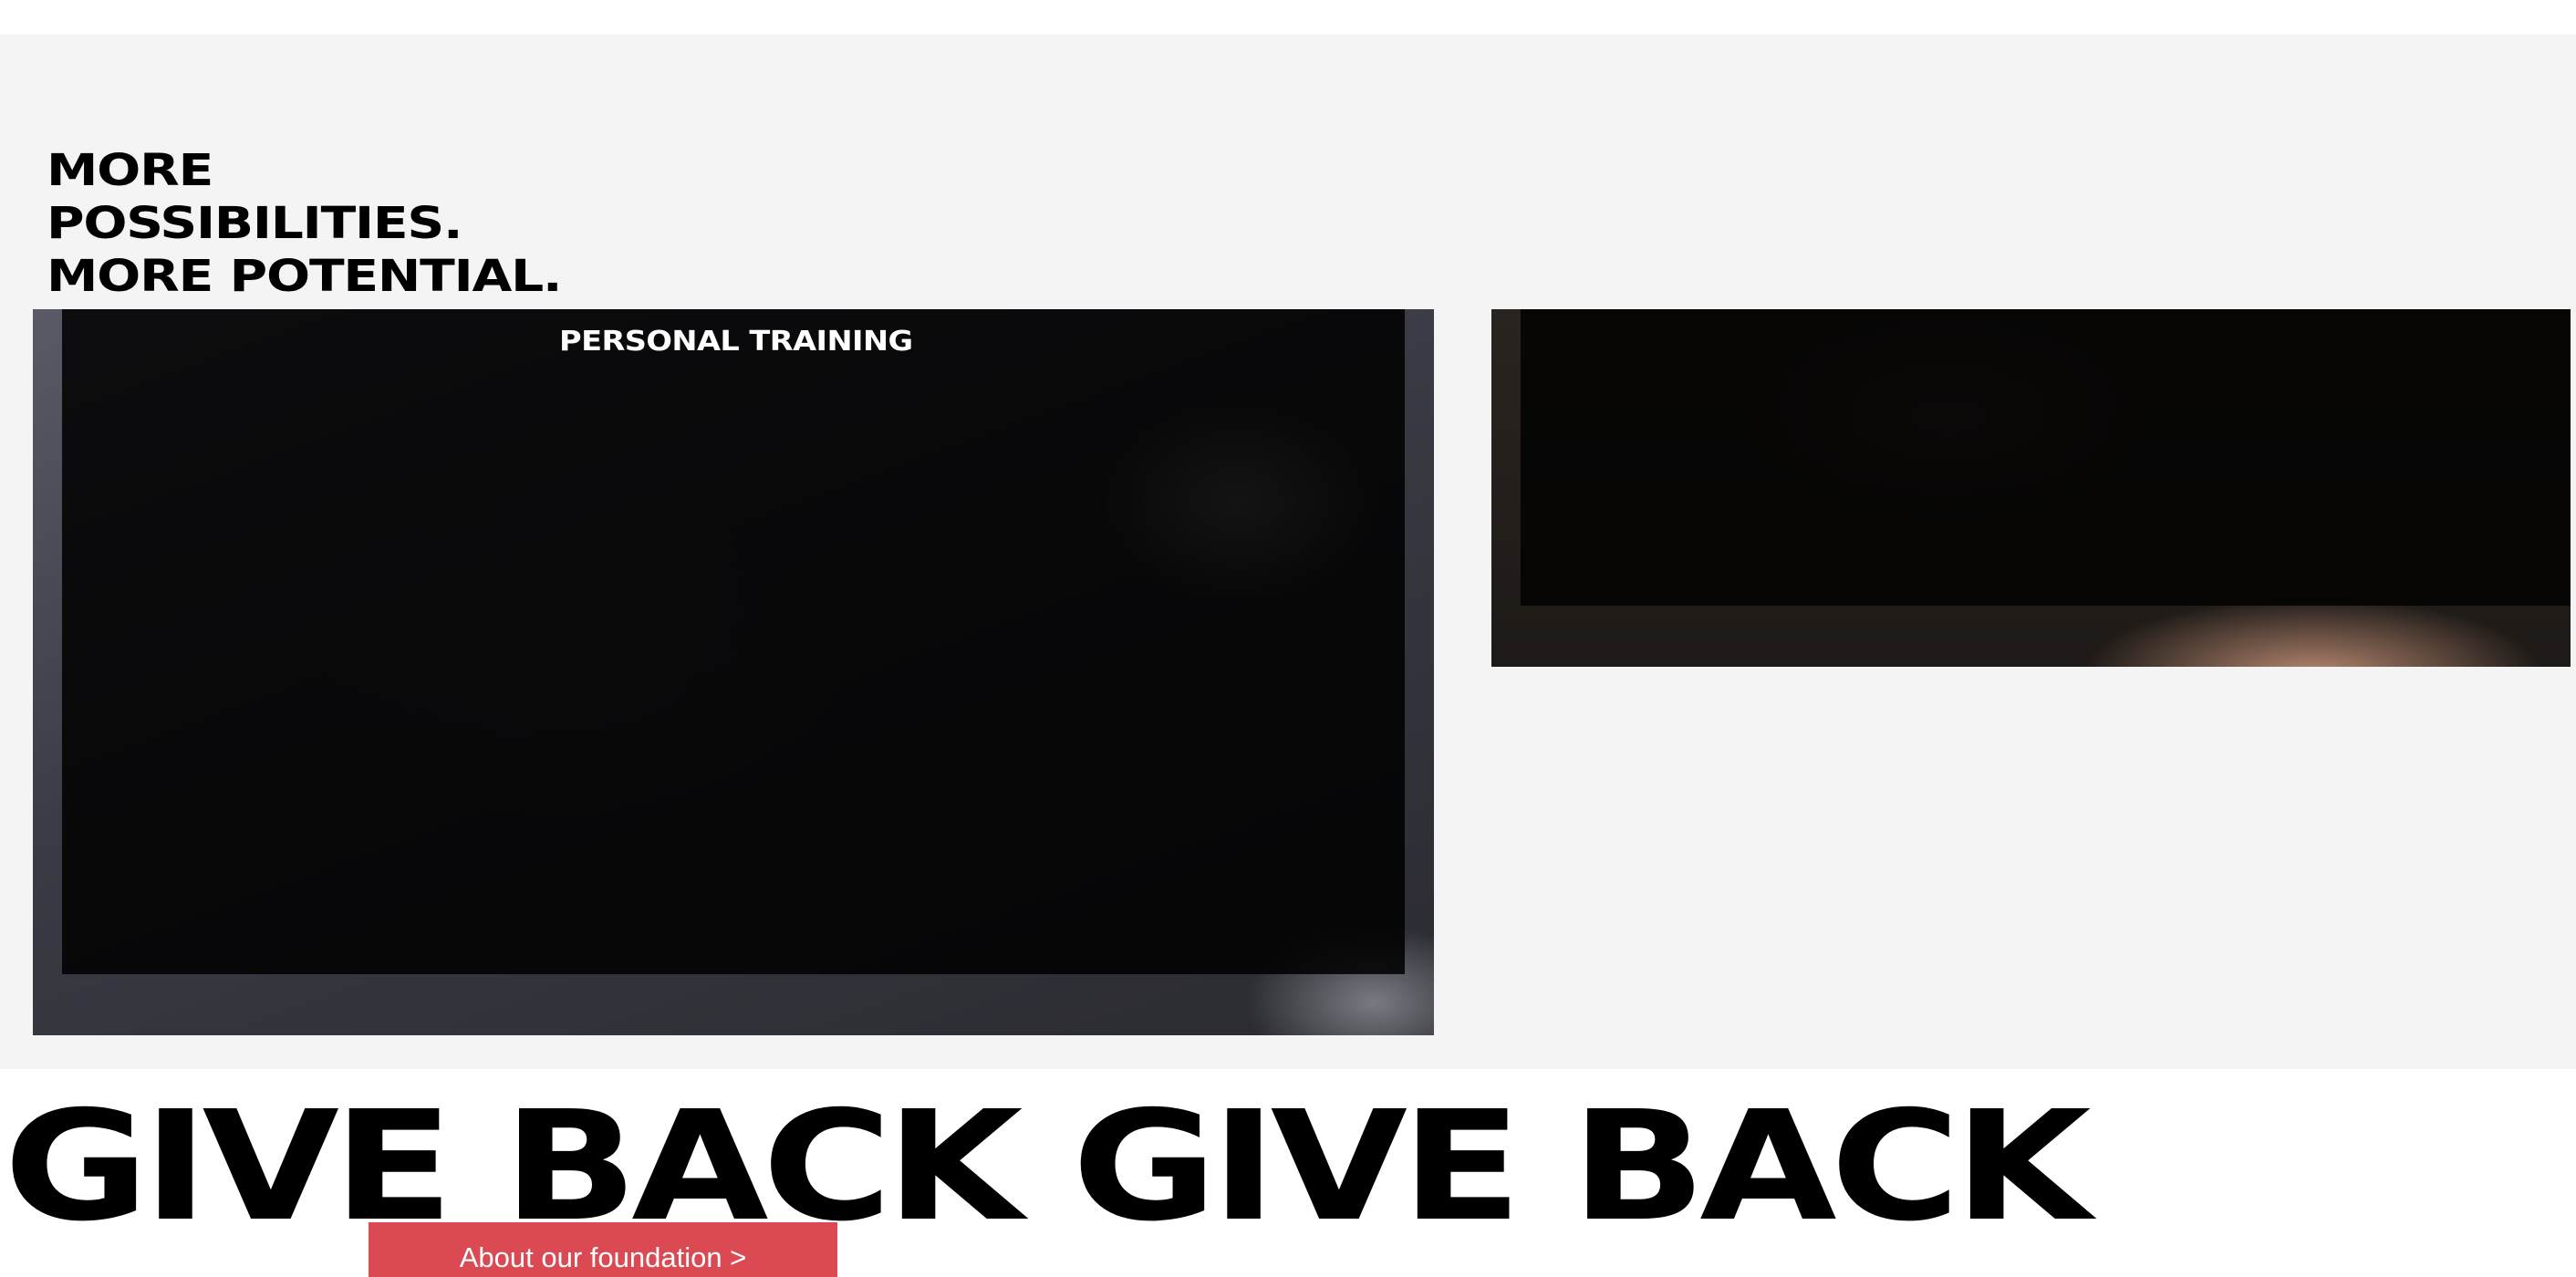 The height and width of the screenshot is (1277, 2576). Describe the element at coordinates (1048, 1167) in the screenshot. I see `give-back-banner: GIVE BACK GIVE BACK` at that location.